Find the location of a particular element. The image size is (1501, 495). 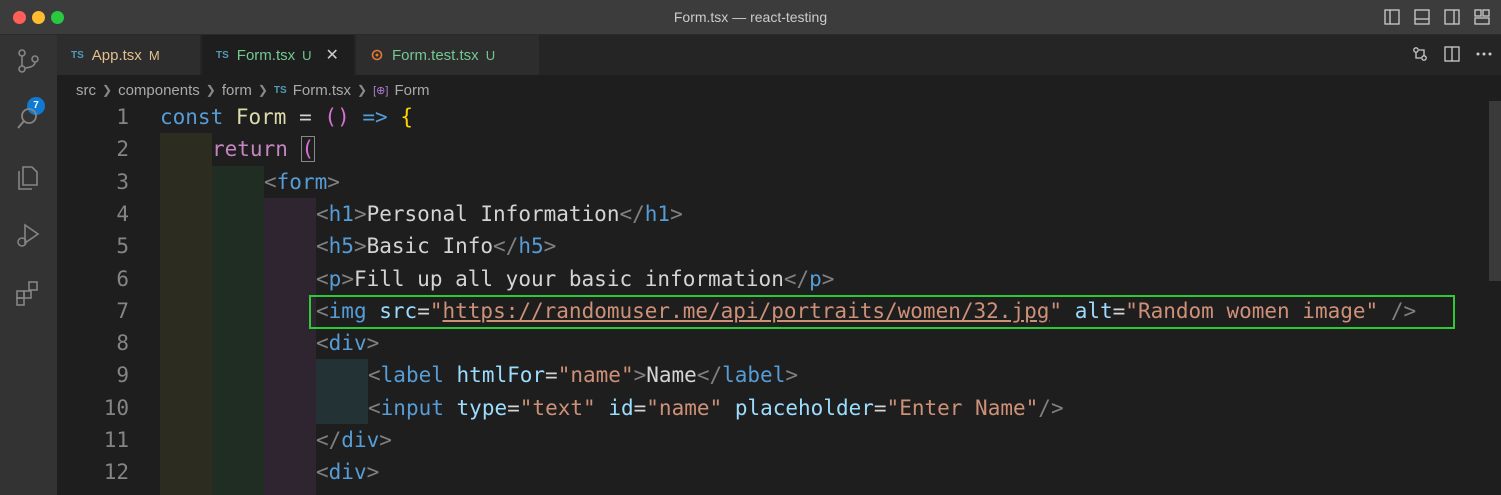

line-number: 11 is located at coordinates (116, 440).